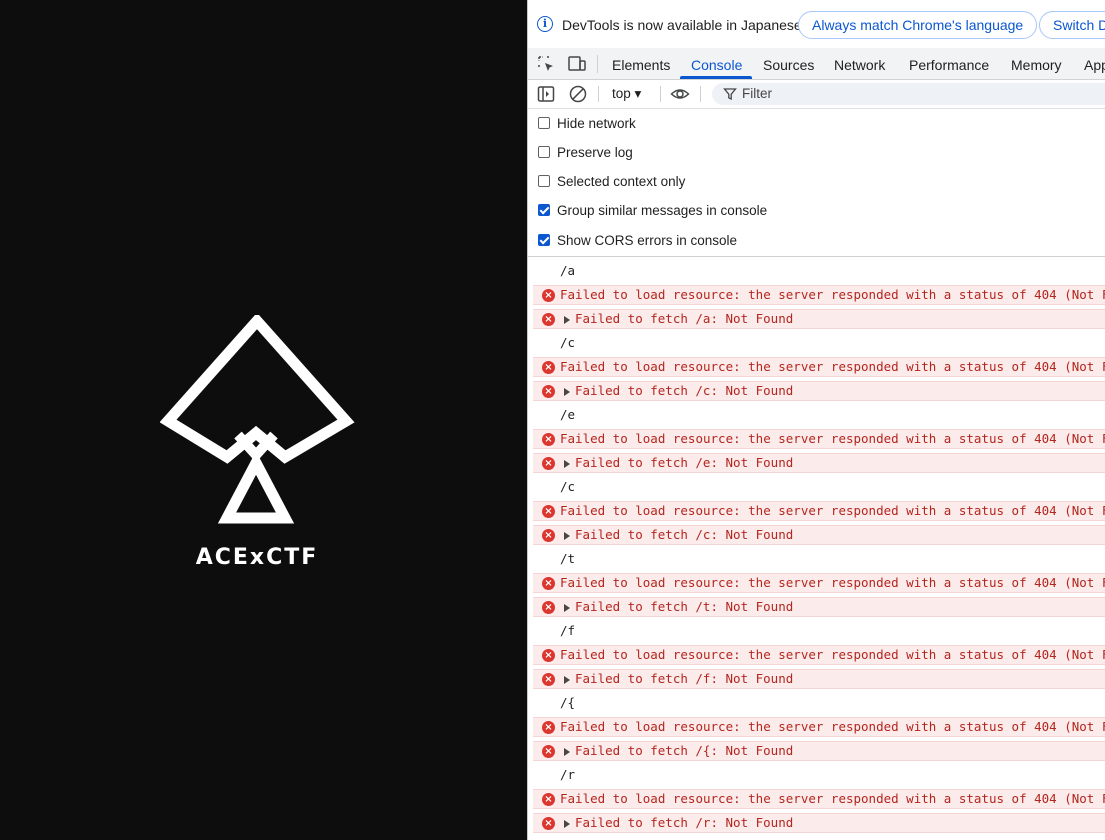  What do you see at coordinates (568, 414) in the screenshot?
I see `message-text: /e` at bounding box center [568, 414].